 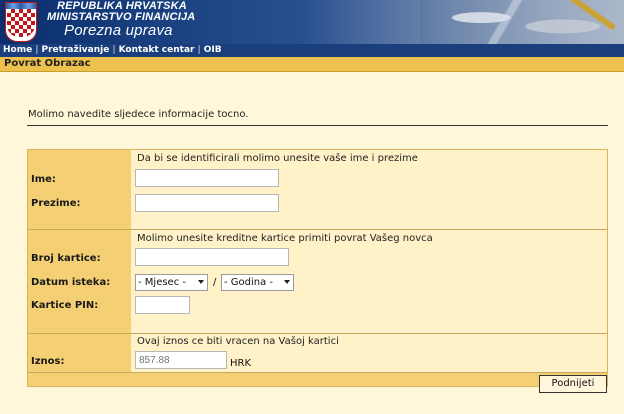 I want to click on nav-link-oib: OIB, so click(x=213, y=50).